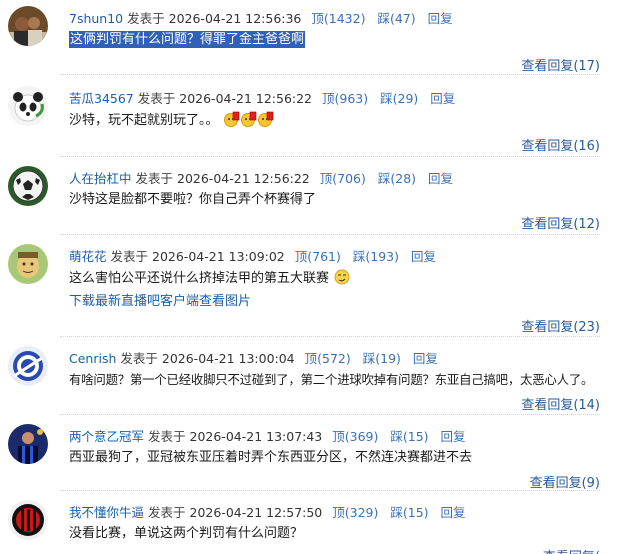 The height and width of the screenshot is (554, 640). What do you see at coordinates (318, 256) in the screenshot?
I see `upvote-button: 顶(761)` at bounding box center [318, 256].